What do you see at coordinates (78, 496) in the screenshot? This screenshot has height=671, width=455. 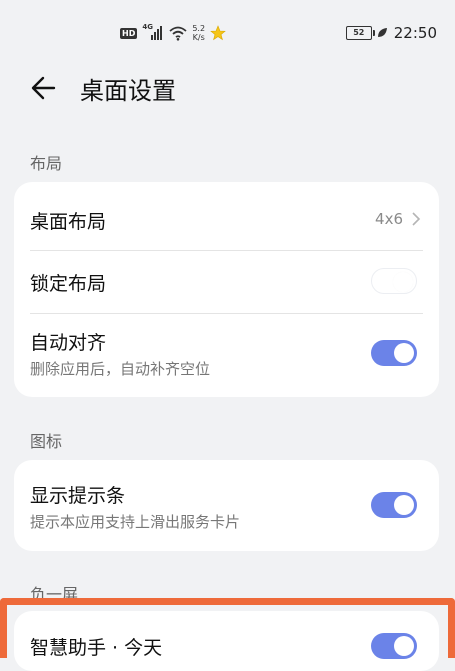 I see `show-hint-bar-title: 显示提示条` at bounding box center [78, 496].